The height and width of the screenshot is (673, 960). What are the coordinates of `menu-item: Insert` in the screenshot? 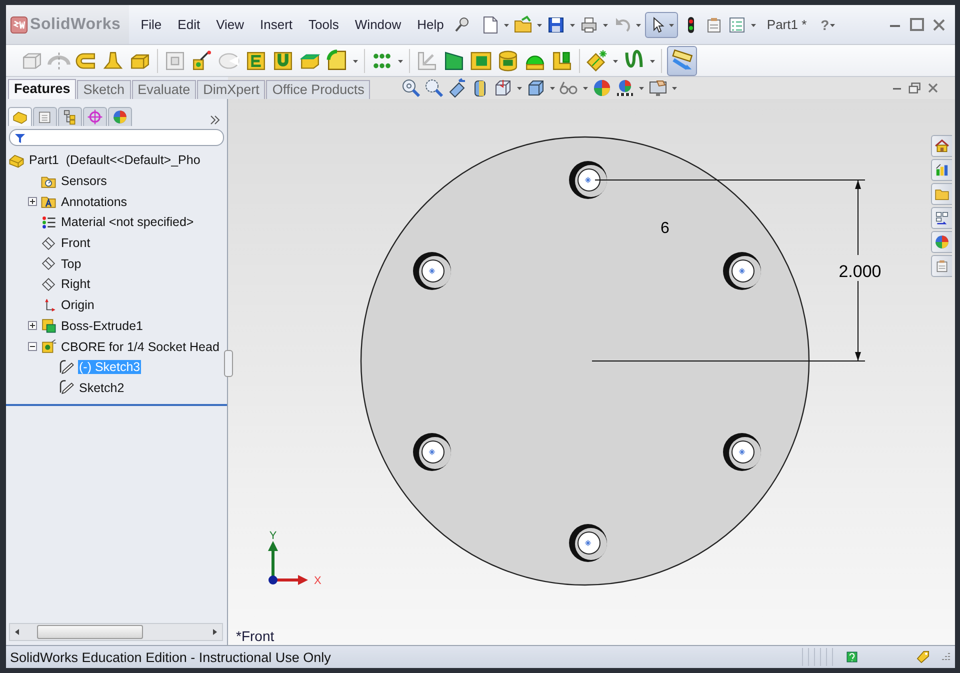 It's located at (276, 24).